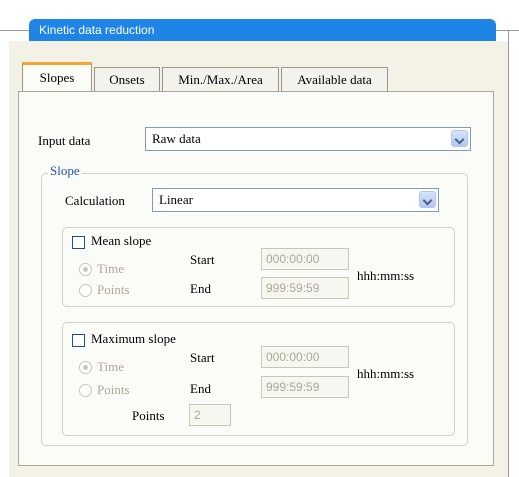 Image resolution: width=519 pixels, height=477 pixels. Describe the element at coordinates (65, 171) in the screenshot. I see `slope-group-title: Slope` at that location.